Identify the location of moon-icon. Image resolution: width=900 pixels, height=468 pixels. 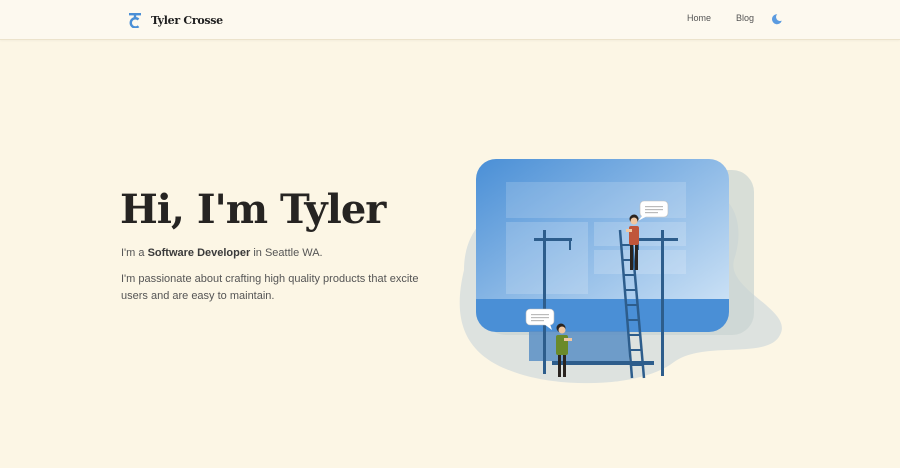
(777, 19).